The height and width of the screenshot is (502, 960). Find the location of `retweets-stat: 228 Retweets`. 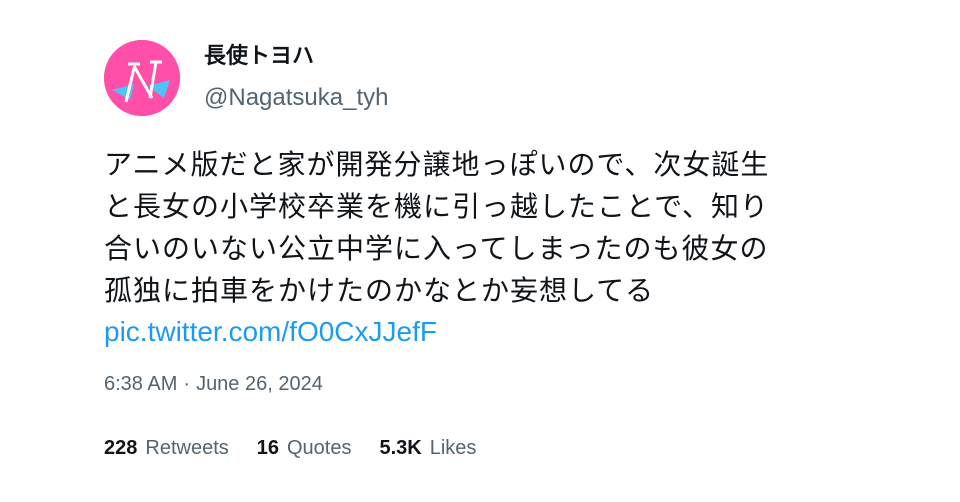

retweets-stat: 228 Retweets is located at coordinates (166, 448).